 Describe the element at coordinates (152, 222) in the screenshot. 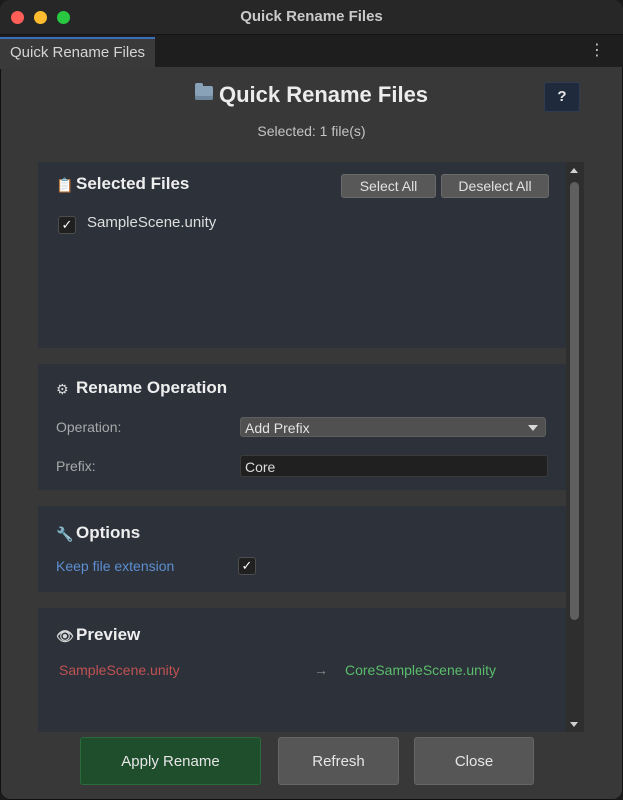

I see `file-name: SampleScene.unity` at that location.